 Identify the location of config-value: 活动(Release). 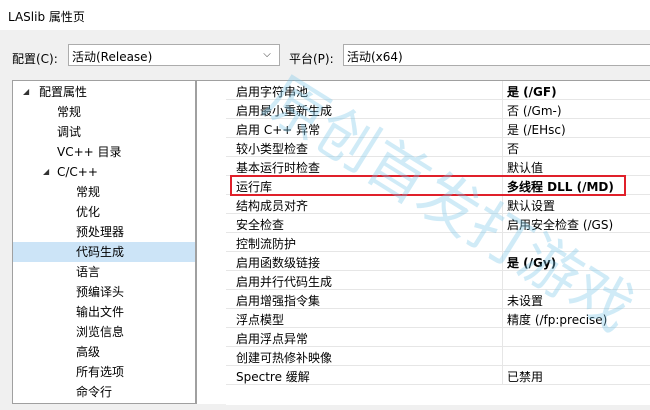
(112, 57).